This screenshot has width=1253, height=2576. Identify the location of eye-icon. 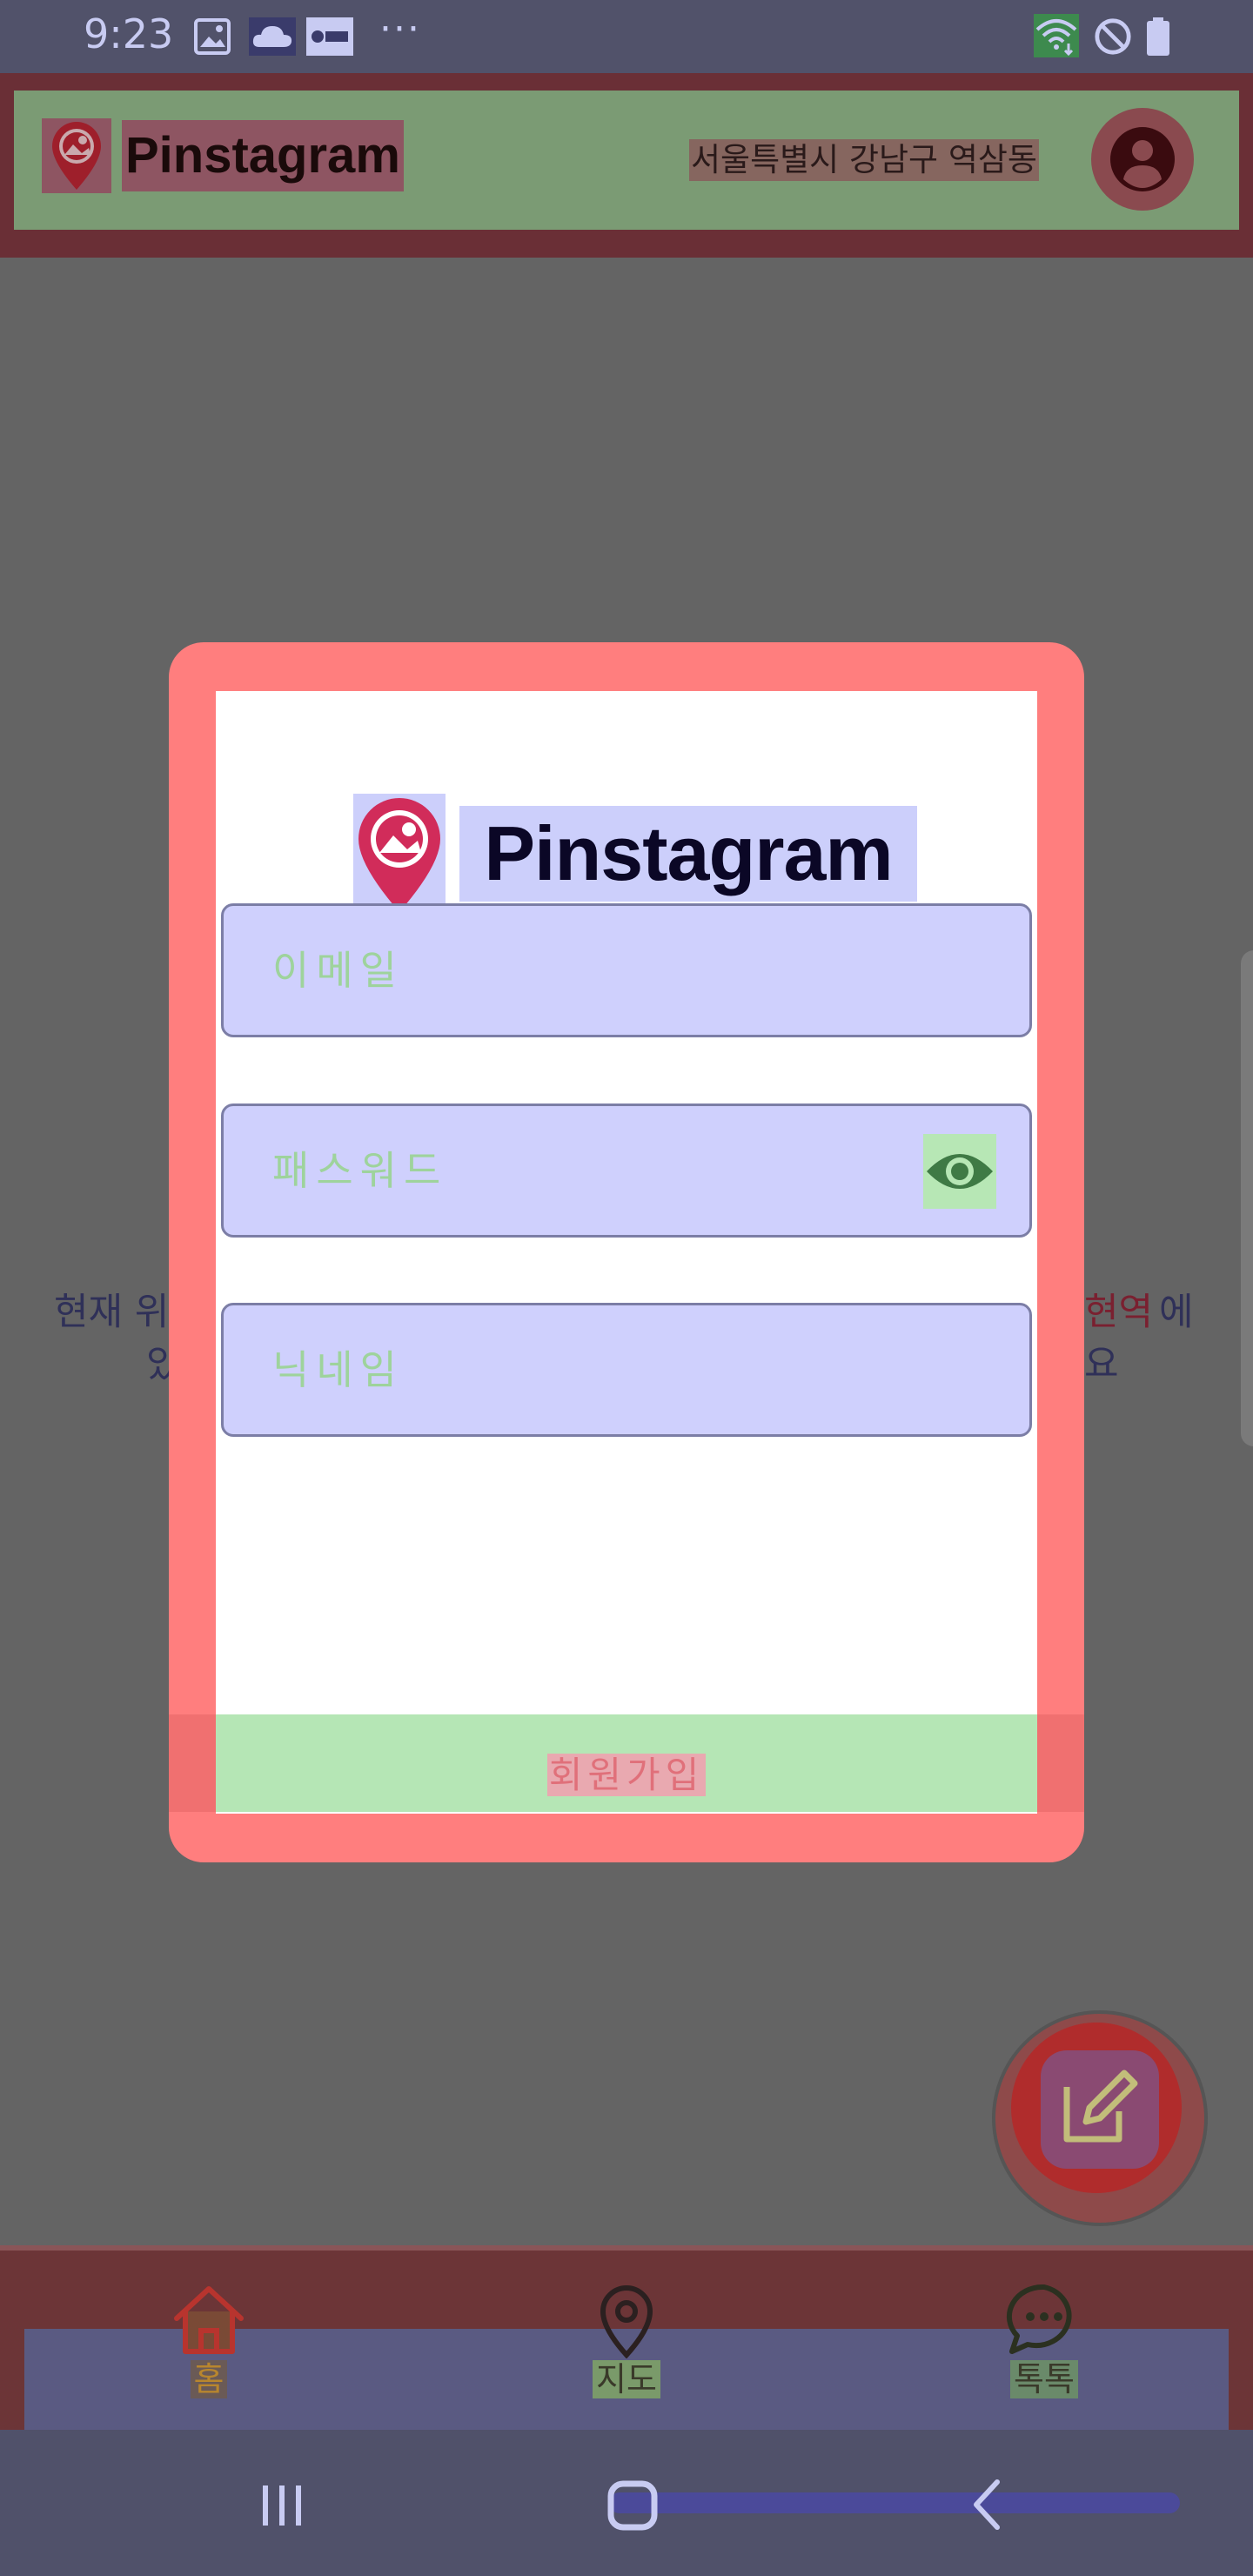
(960, 1172).